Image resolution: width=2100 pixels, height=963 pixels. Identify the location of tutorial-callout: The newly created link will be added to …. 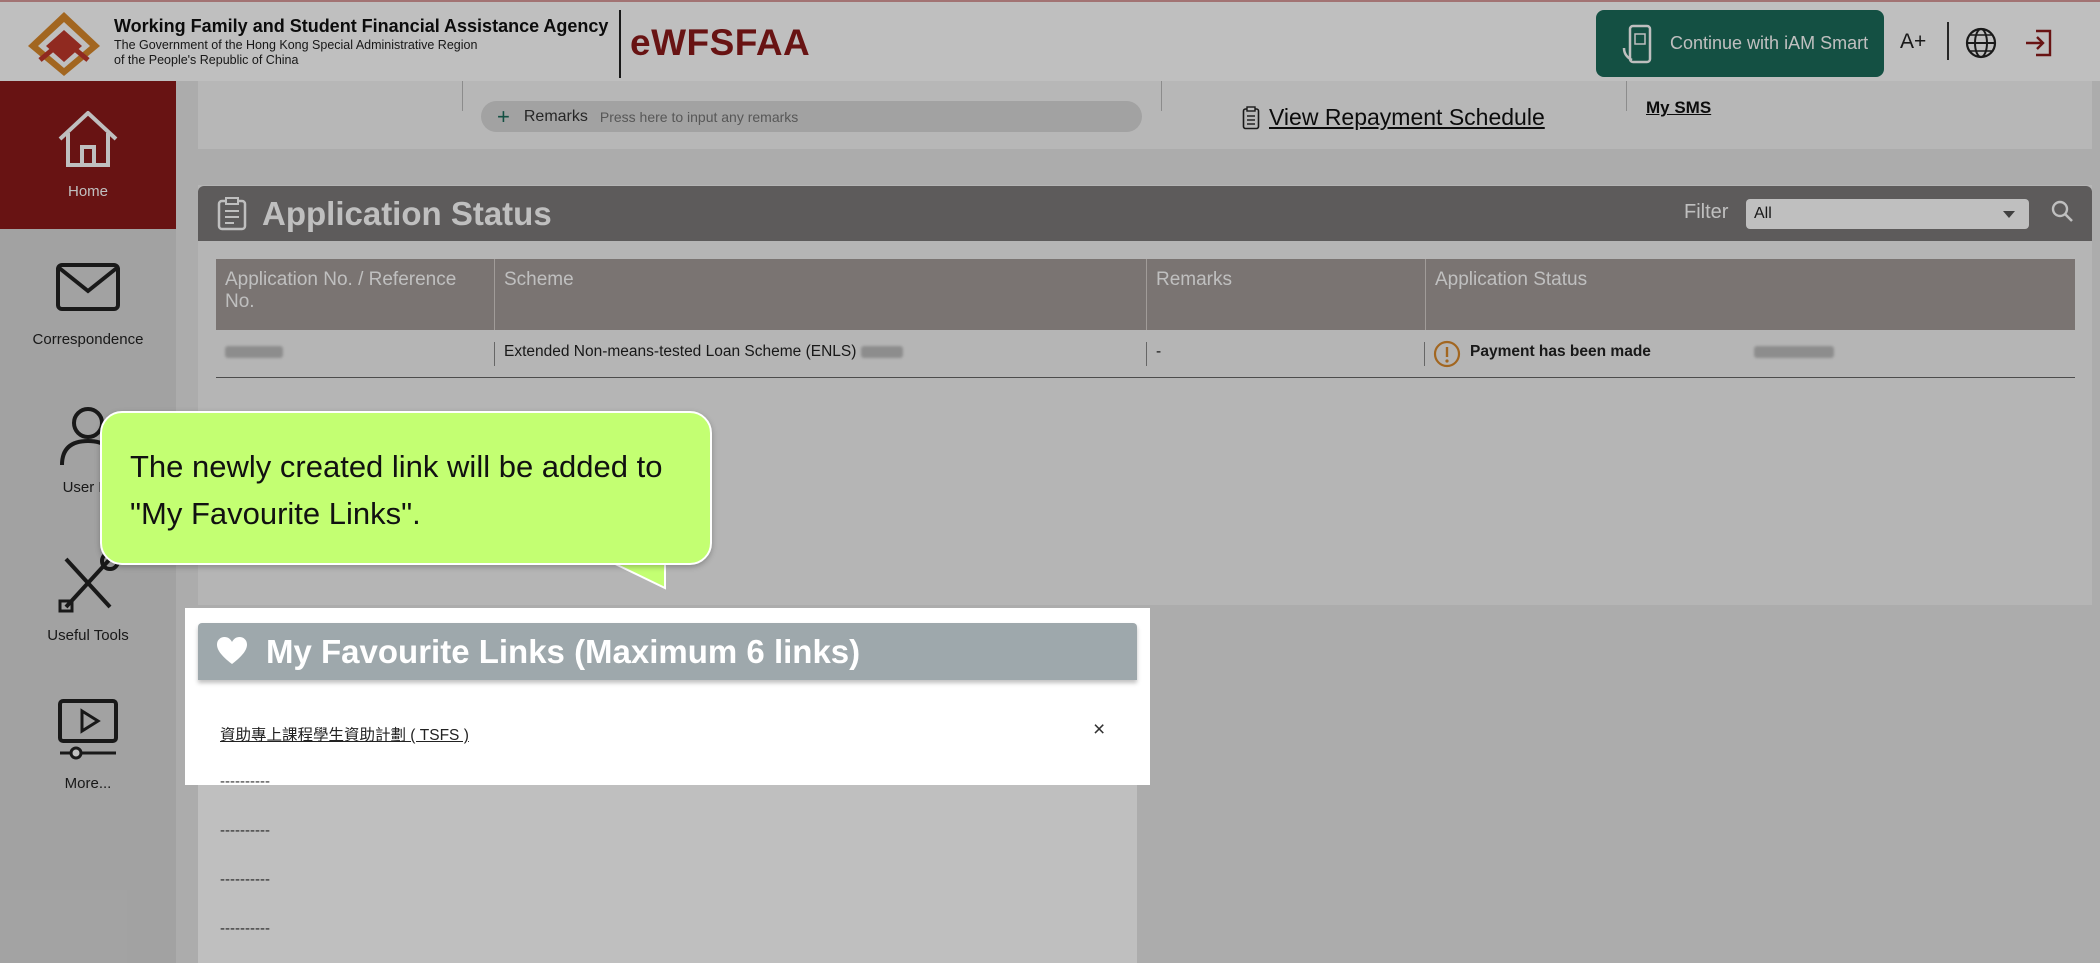
(406, 488).